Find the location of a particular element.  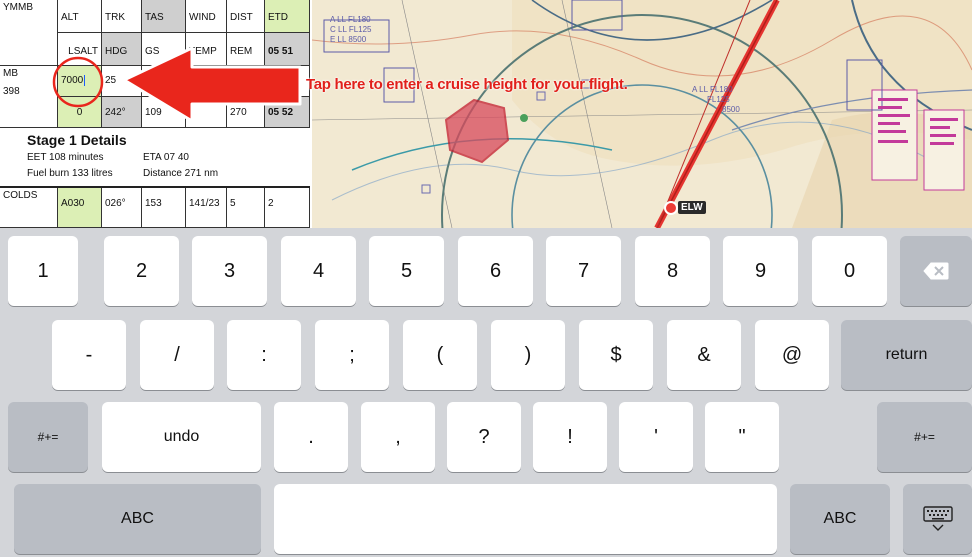

map-label-right-fl180: A LL FL180 is located at coordinates (712, 89).